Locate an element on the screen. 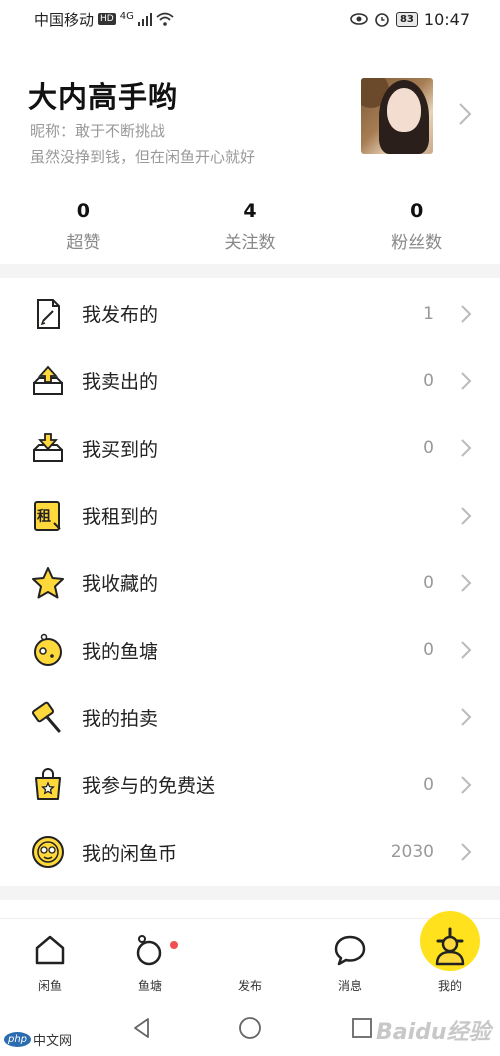 Image resolution: width=500 pixels, height=1056 pixels. menu-item-fishpond: 我的鱼塘 0 is located at coordinates (250, 649).